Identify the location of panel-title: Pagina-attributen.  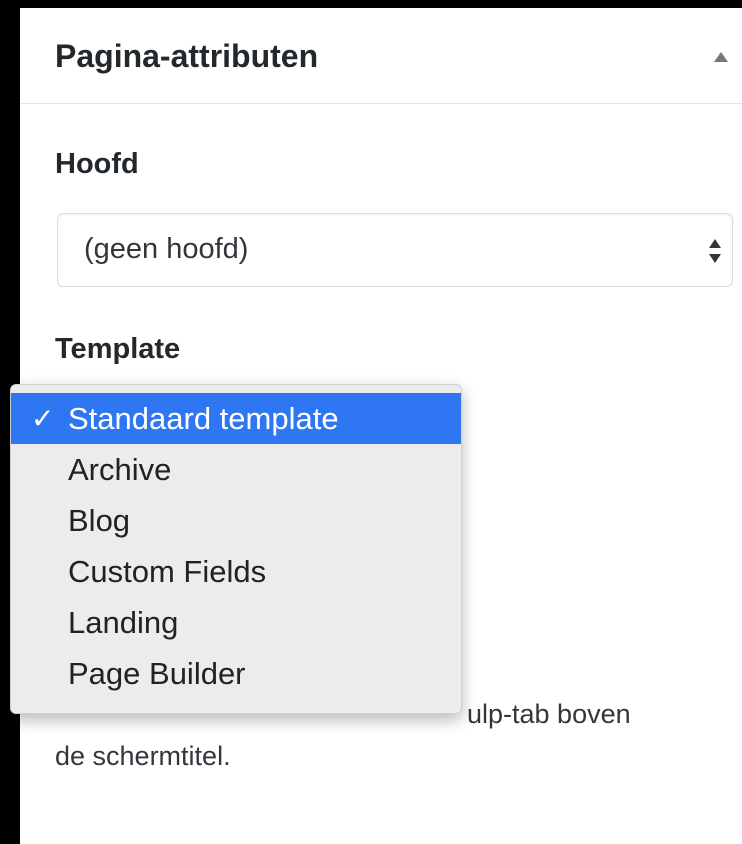
(187, 56).